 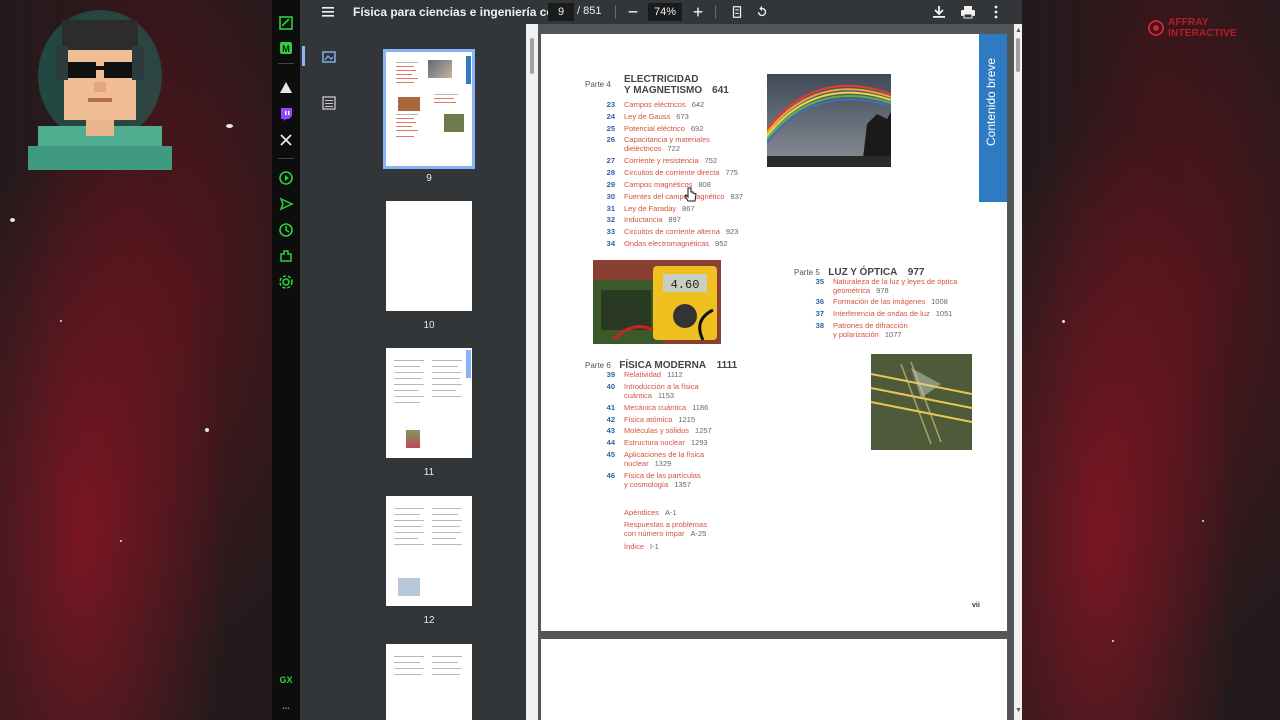 I want to click on outline-icon, so click(x=329, y=103).